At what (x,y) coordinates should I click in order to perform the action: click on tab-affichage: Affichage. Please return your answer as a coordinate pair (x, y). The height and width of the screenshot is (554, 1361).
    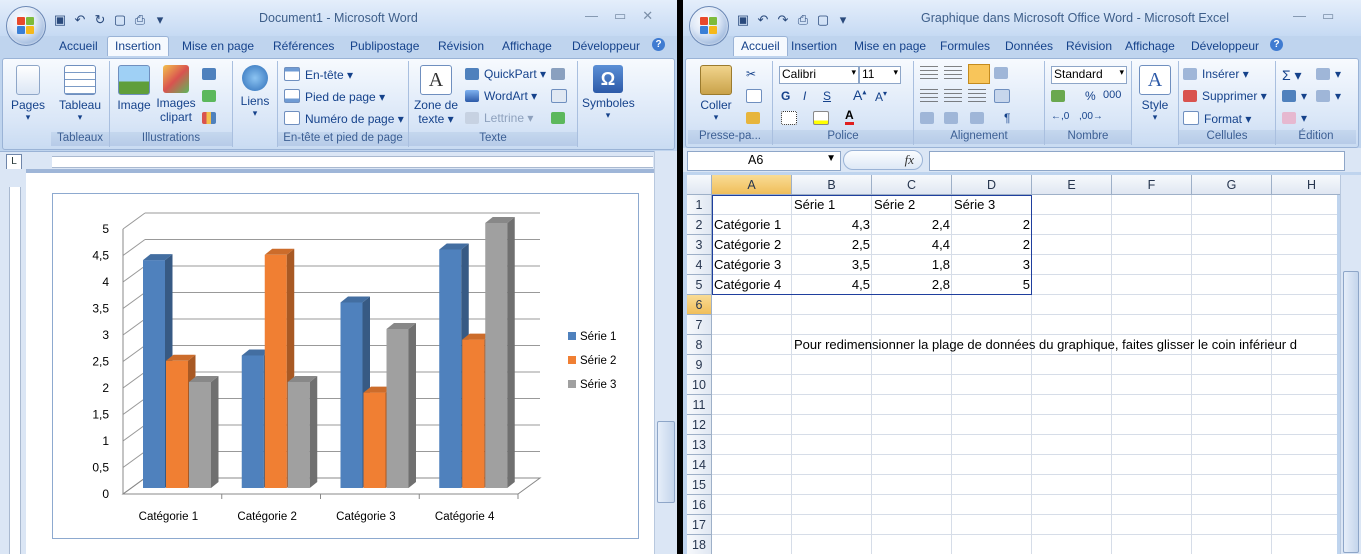
    Looking at the image, I should click on (527, 46).